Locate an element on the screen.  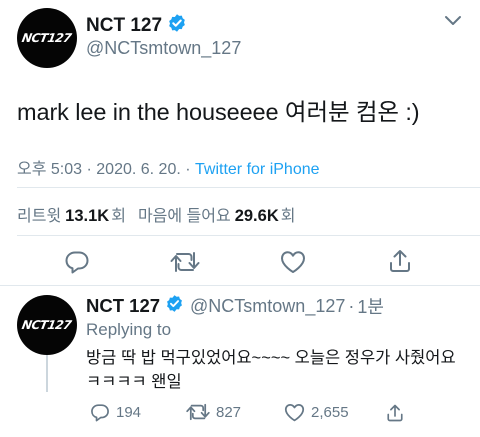
reply-share-button is located at coordinates (395, 413).